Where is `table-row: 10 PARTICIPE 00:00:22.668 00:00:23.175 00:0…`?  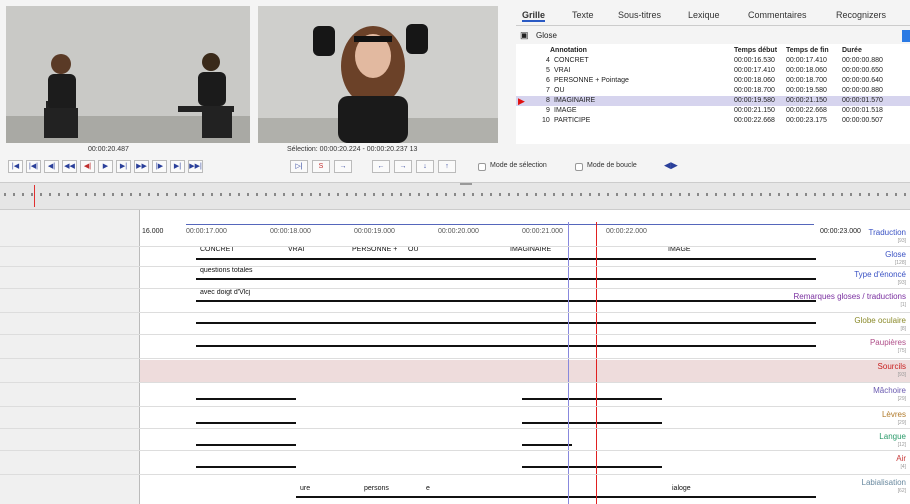
table-row: 10 PARTICIPE 00:00:22.668 00:00:23.175 00:0… is located at coordinates (713, 121).